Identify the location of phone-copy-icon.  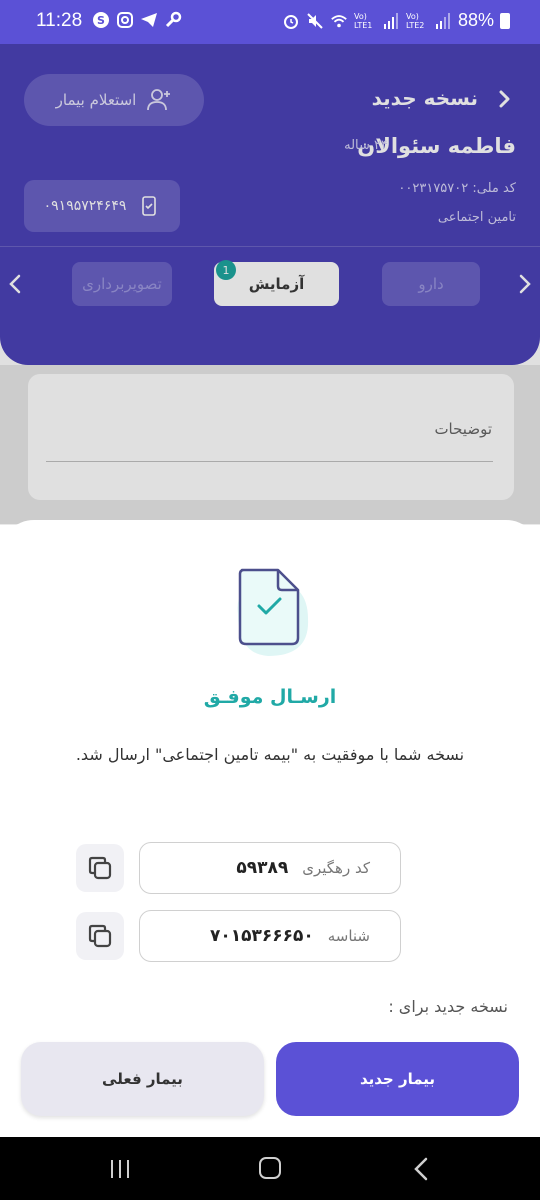
(149, 206).